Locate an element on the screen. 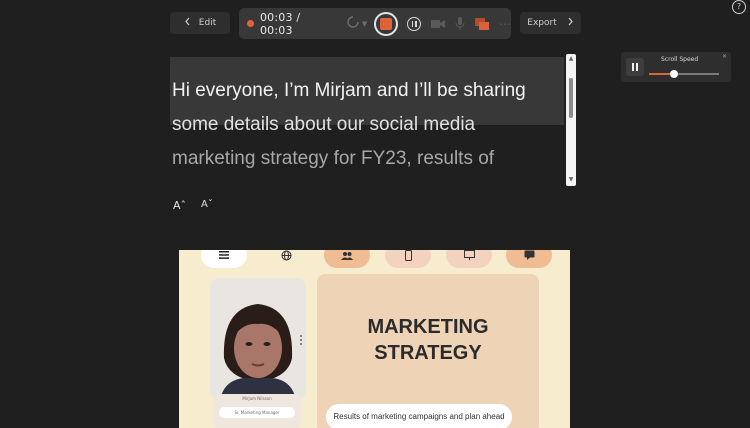  menu-icon is located at coordinates (224, 259).